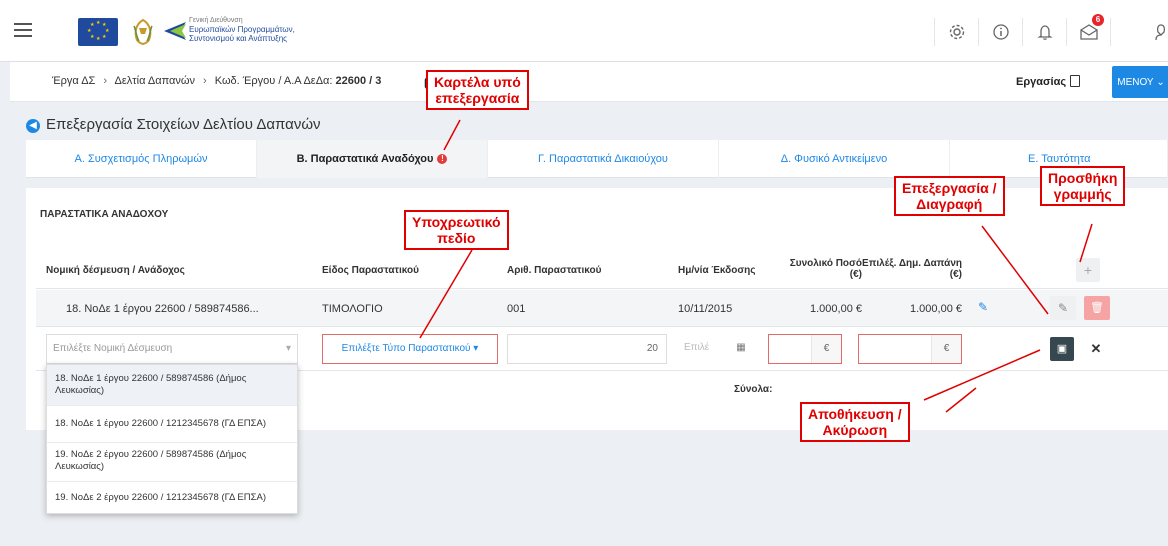  Describe the element at coordinates (717, 270) in the screenshot. I see `column-header-issue-date: Ημ/νία Έκδοσης` at that location.